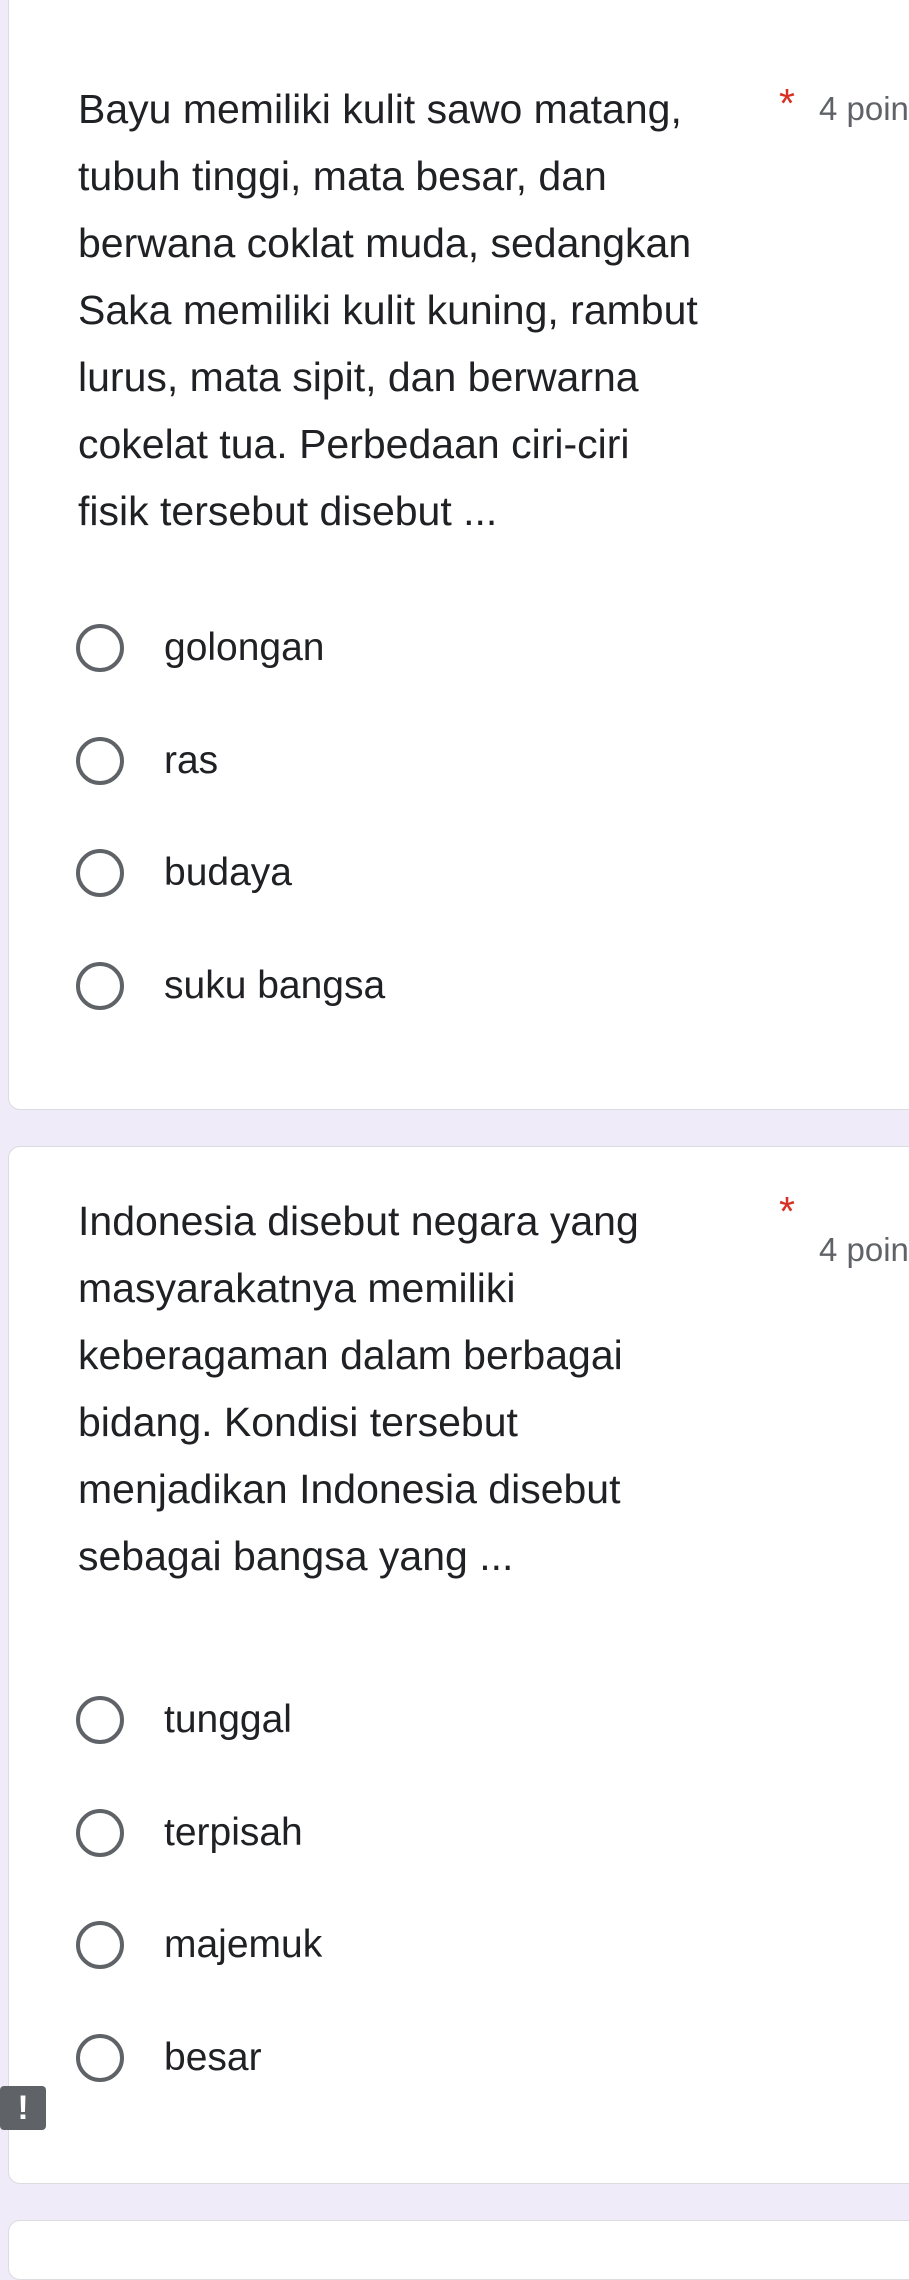 The width and height of the screenshot is (909, 2280). I want to click on option-majemuk: majemuk, so click(199, 1945).